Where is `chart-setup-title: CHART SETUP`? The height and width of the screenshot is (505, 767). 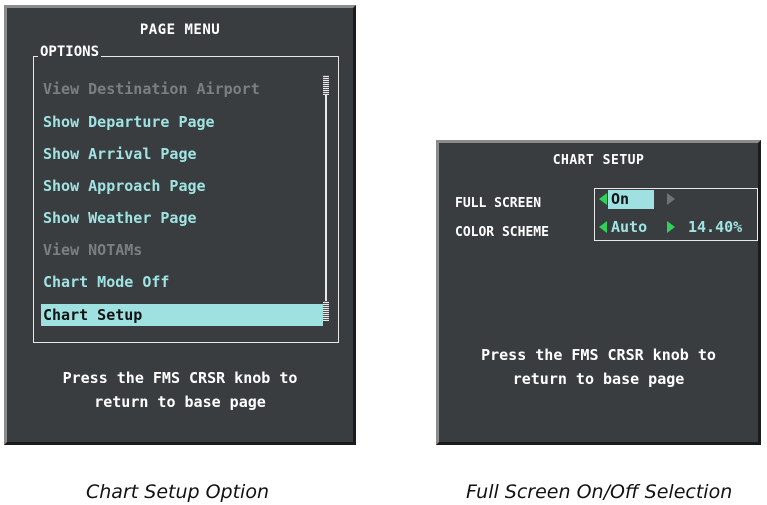 chart-setup-title: CHART SETUP is located at coordinates (598, 160).